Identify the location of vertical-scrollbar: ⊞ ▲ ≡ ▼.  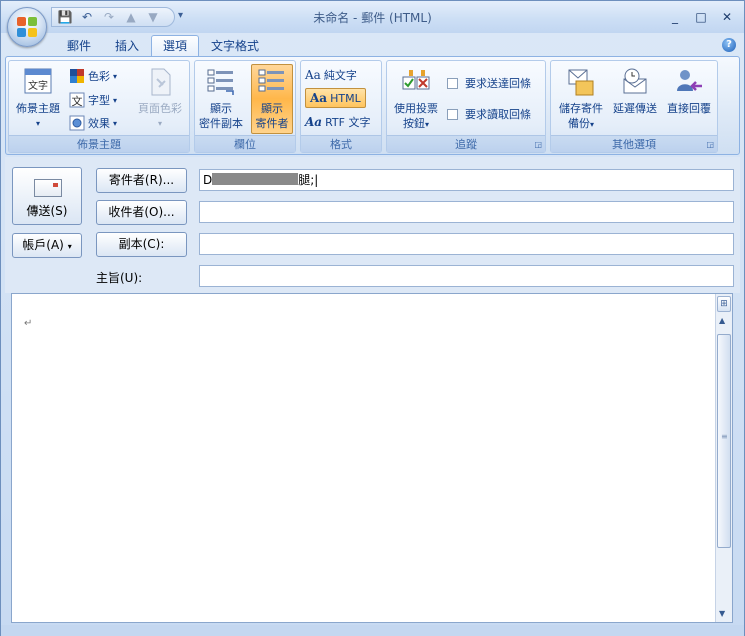
(723, 458).